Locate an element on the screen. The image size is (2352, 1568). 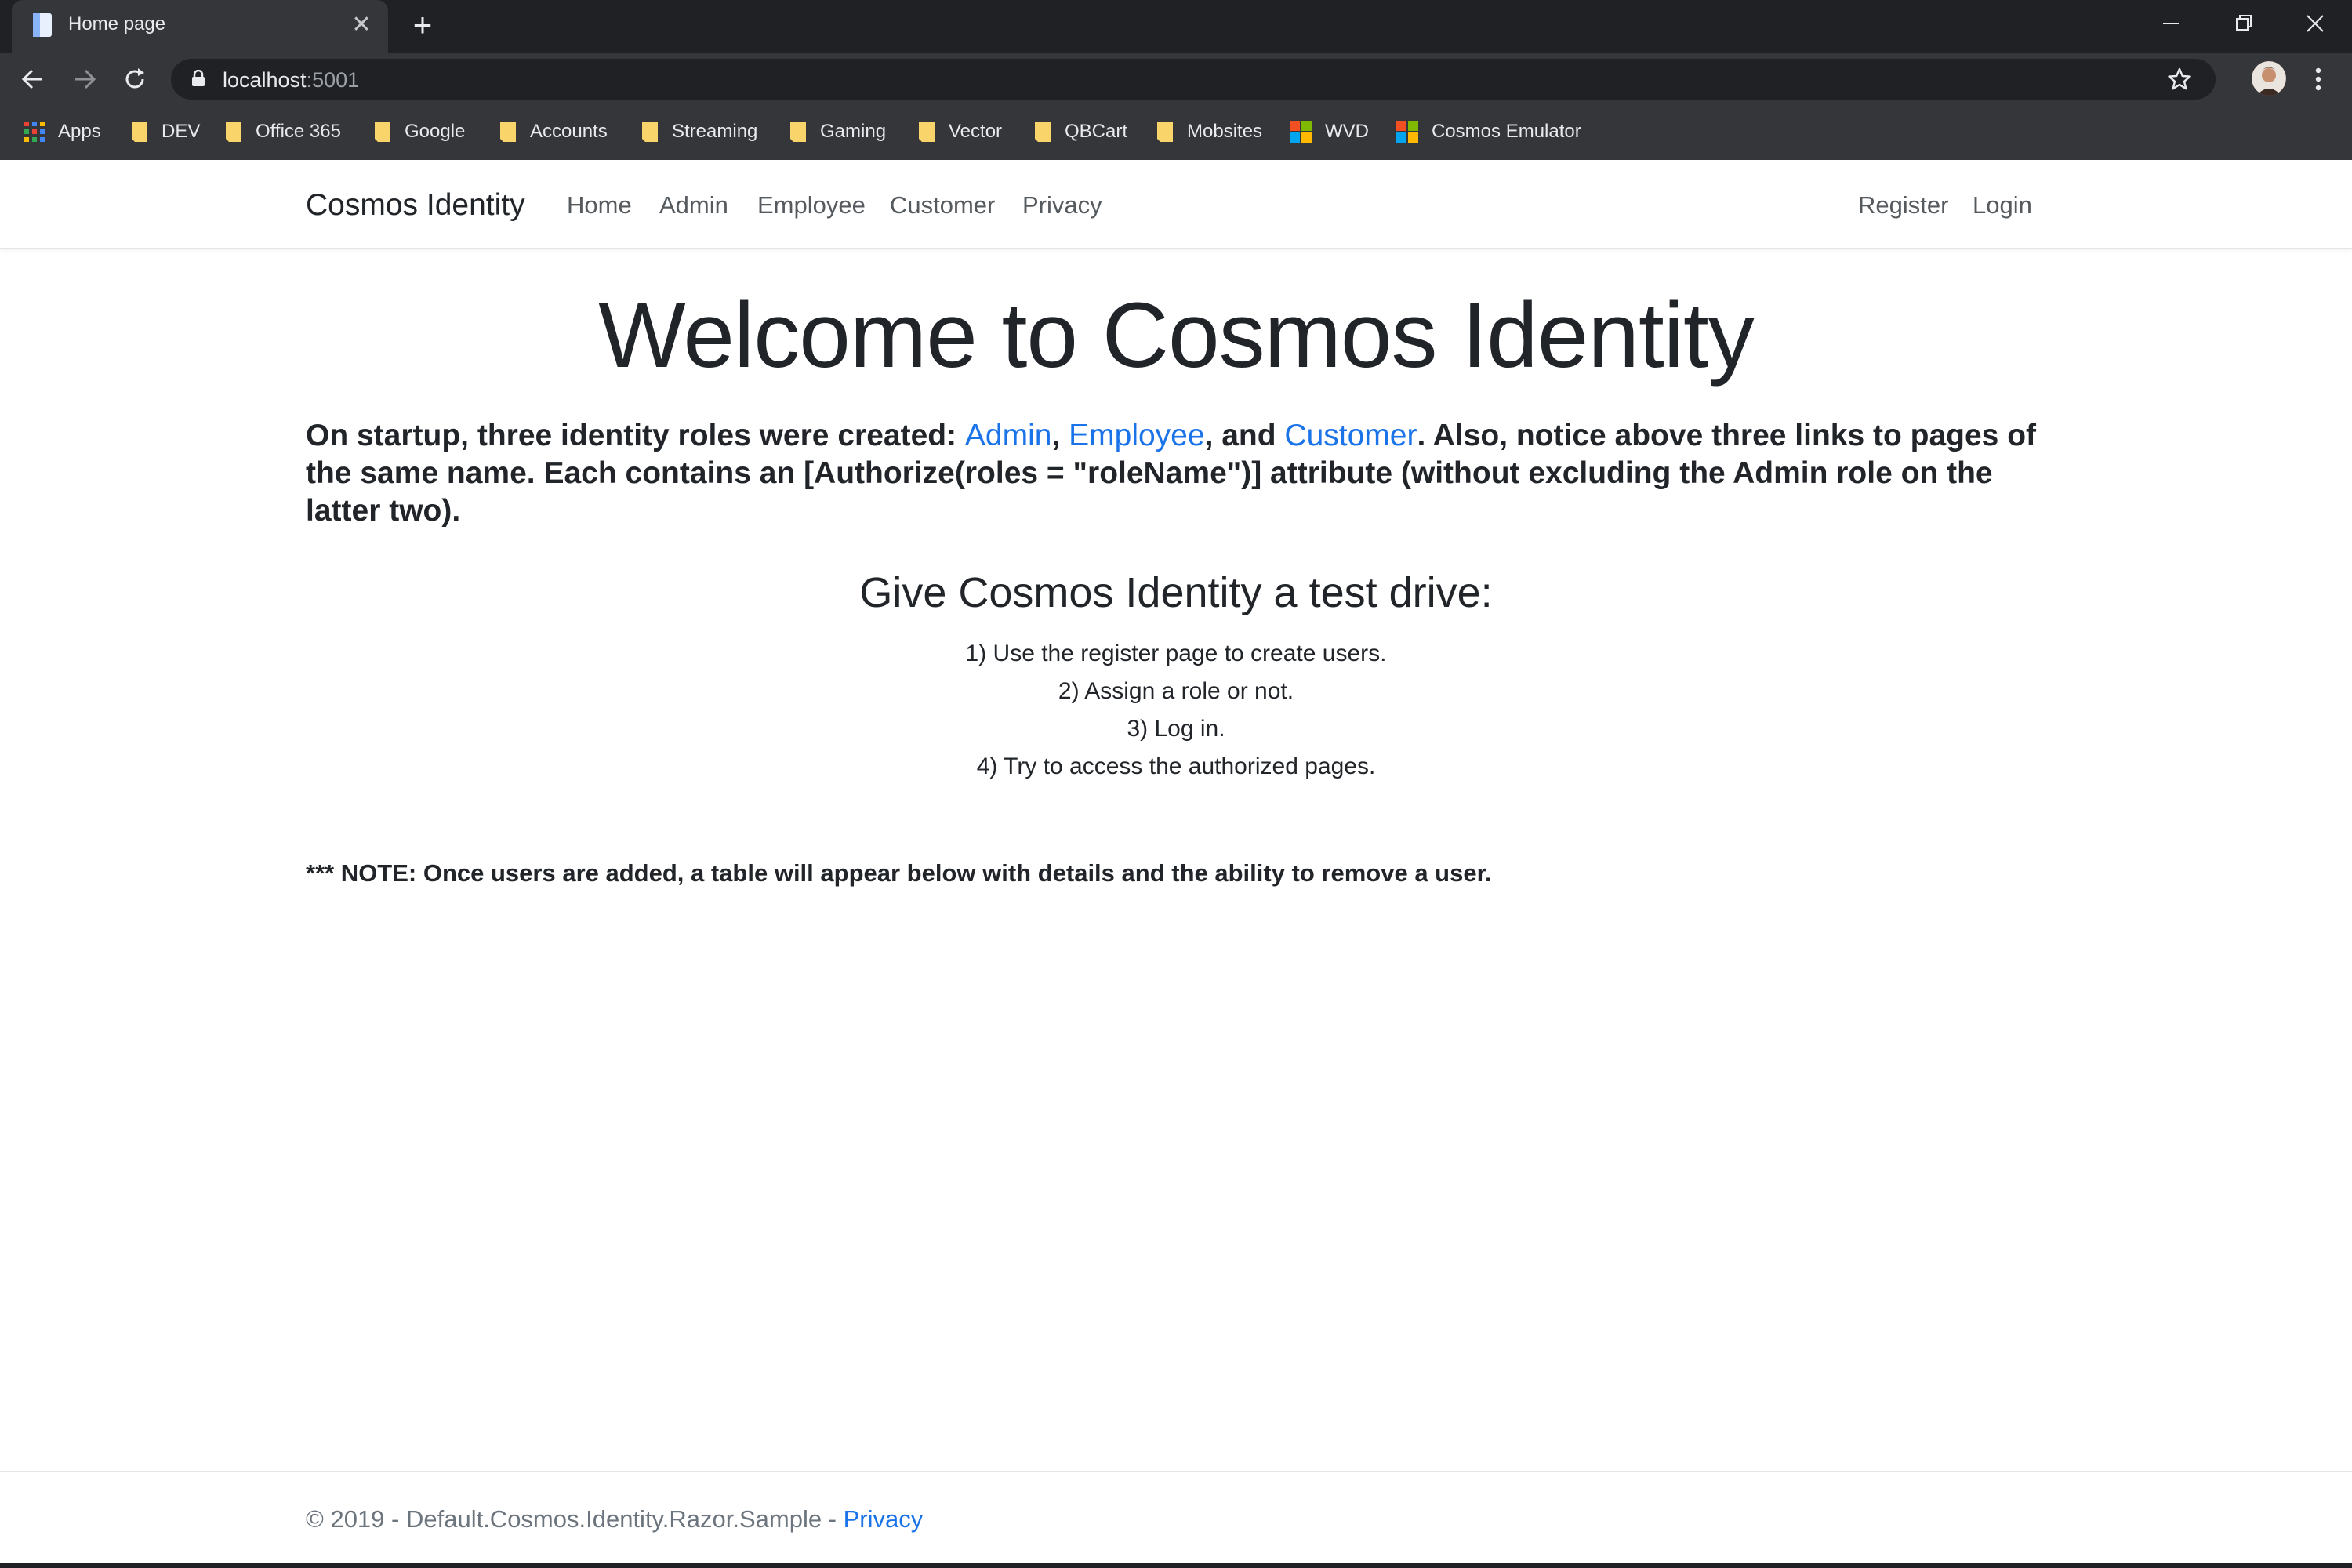
bookmark-folder-gaming: Gaming is located at coordinates (837, 131).